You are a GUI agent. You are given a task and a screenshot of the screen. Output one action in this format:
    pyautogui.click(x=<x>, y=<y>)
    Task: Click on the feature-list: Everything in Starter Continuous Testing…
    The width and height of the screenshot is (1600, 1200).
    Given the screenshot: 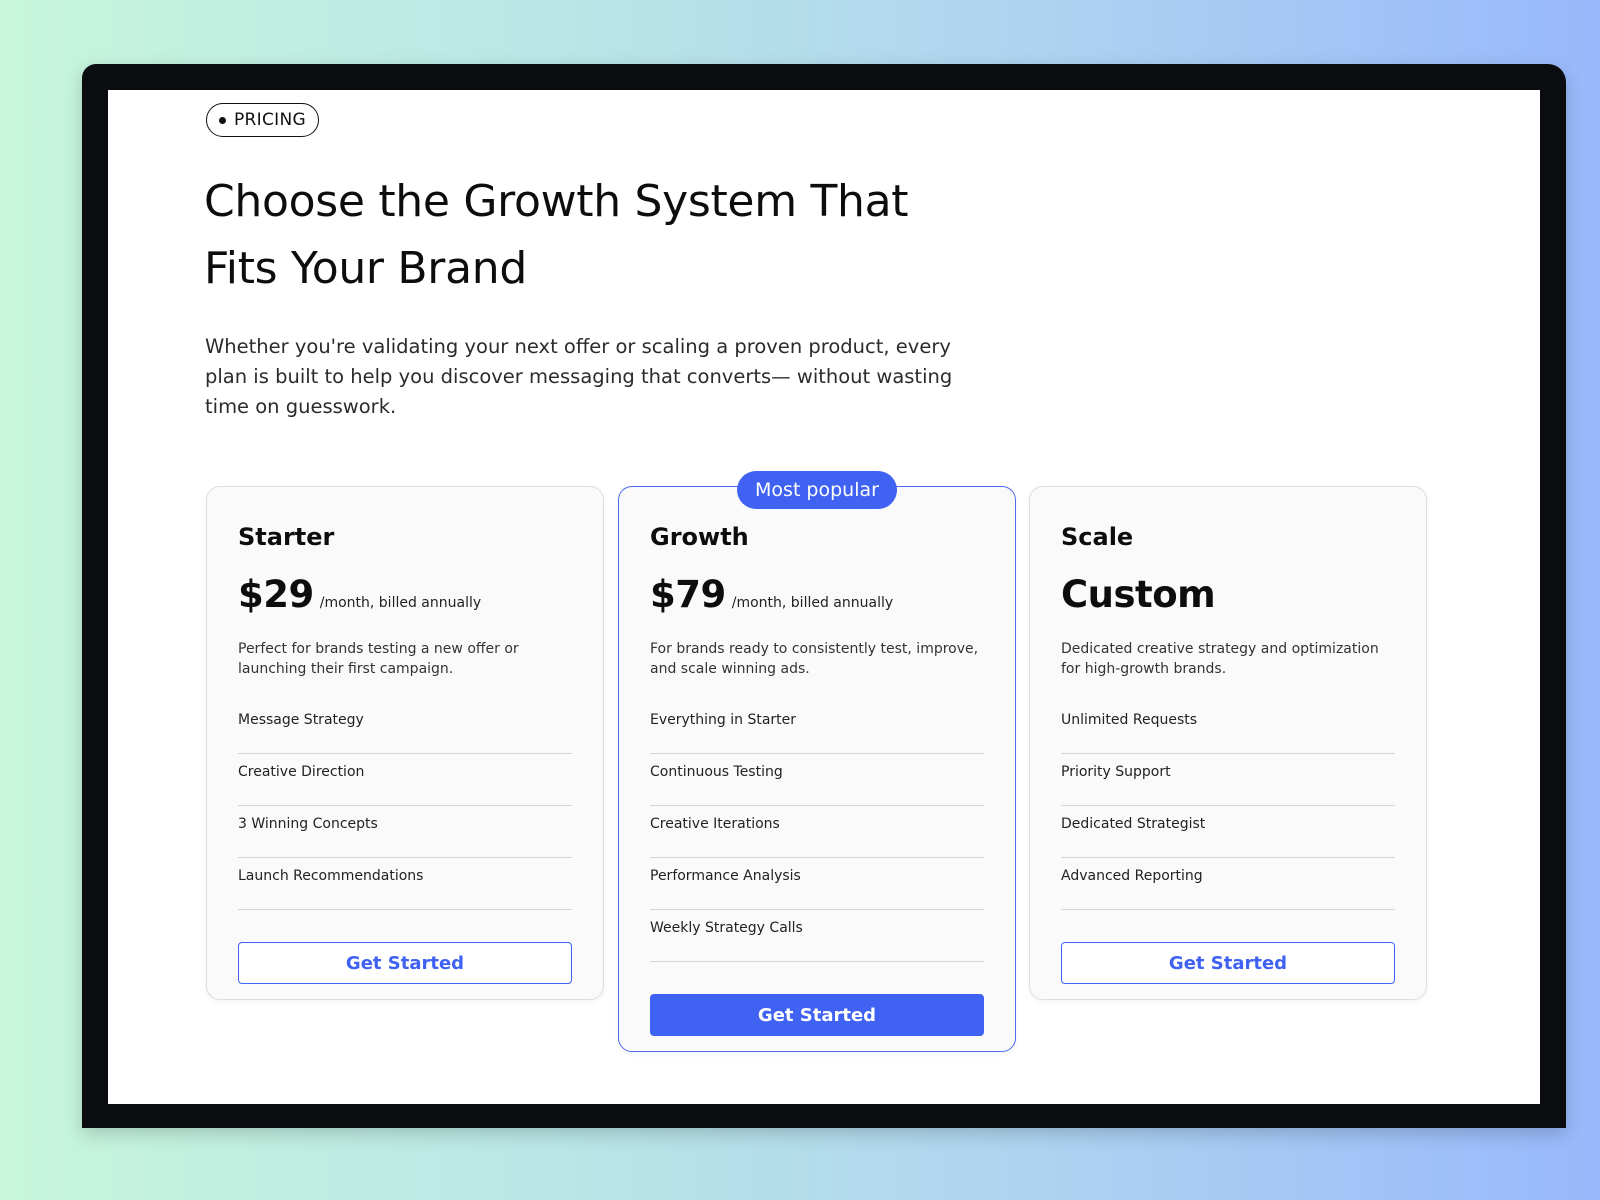 What is the action you would take?
    pyautogui.click(x=817, y=832)
    